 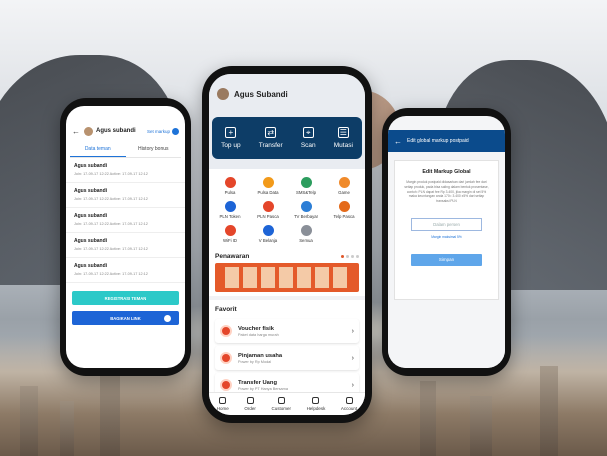 I want to click on percent-input: Dalam persen, so click(x=446, y=224).